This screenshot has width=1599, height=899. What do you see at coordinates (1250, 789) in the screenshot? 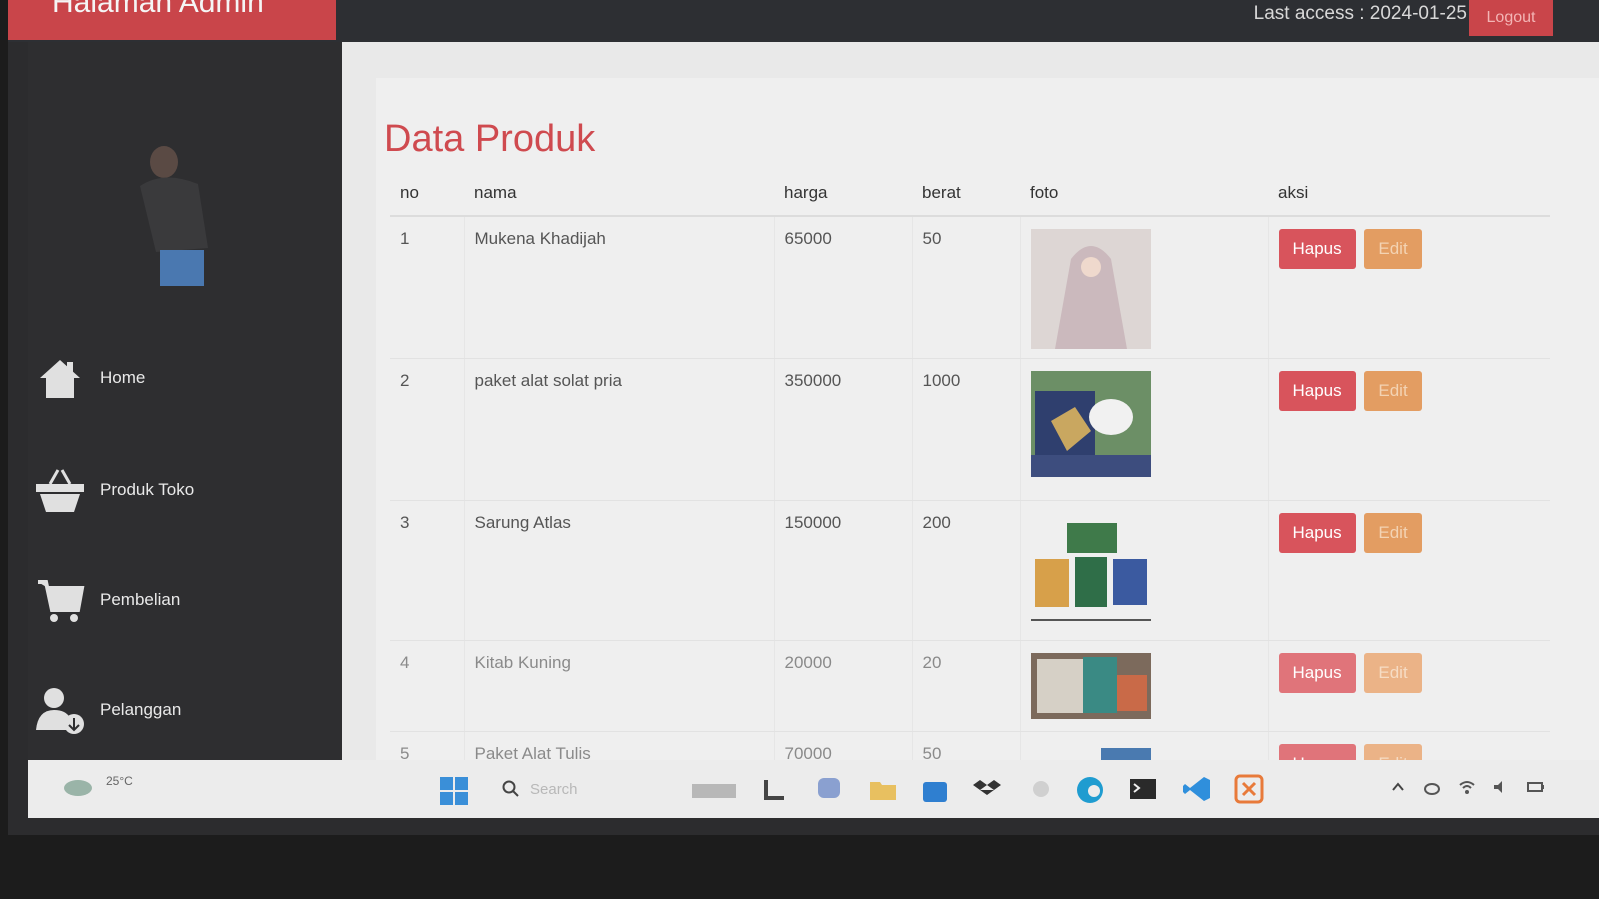
I see `xampp-icon` at bounding box center [1250, 789].